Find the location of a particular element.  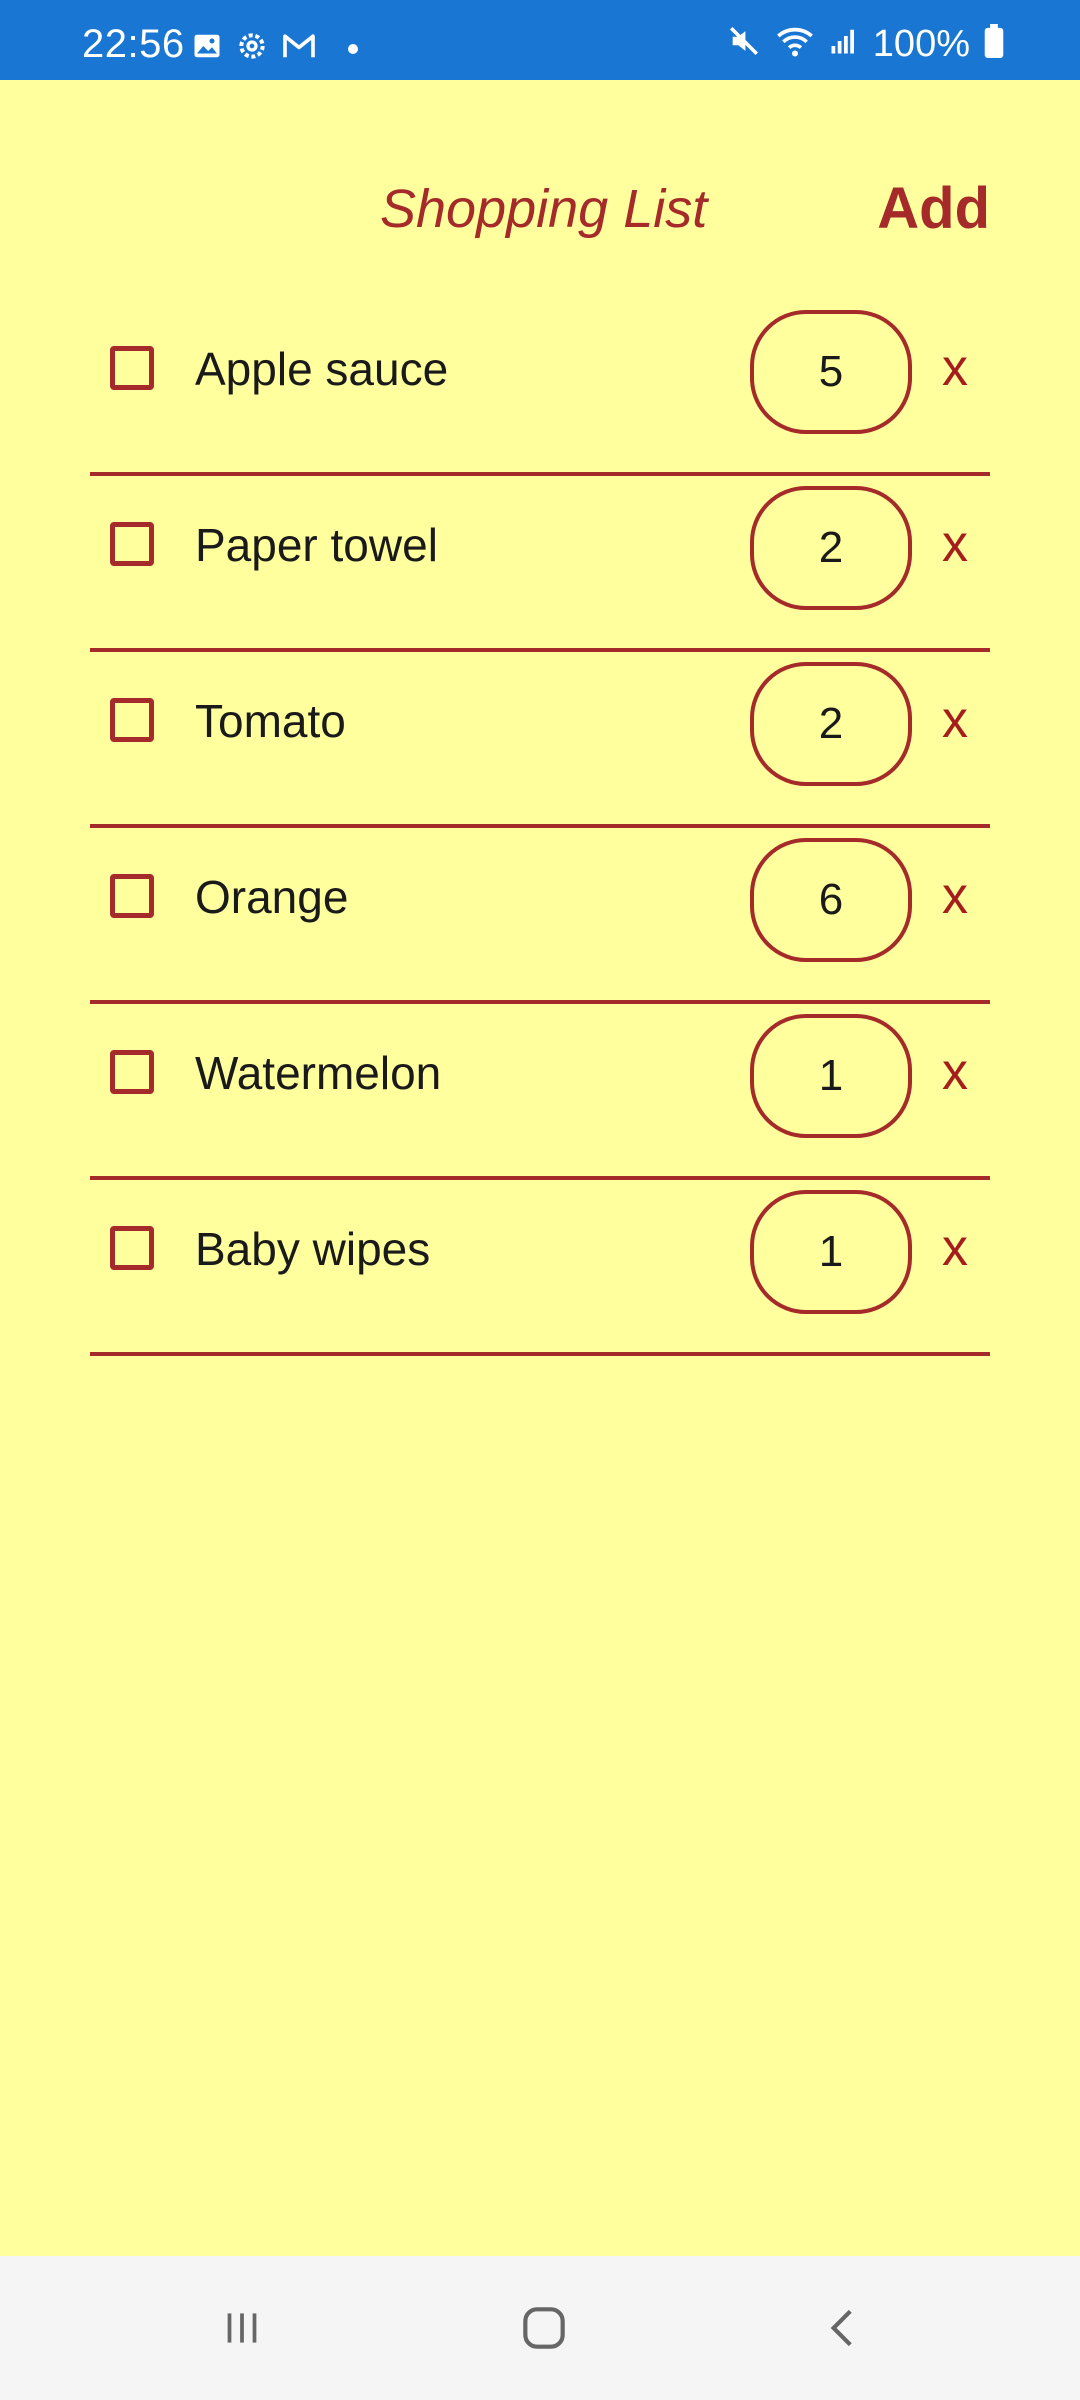

item-name: Watermelon is located at coordinates (318, 1073).